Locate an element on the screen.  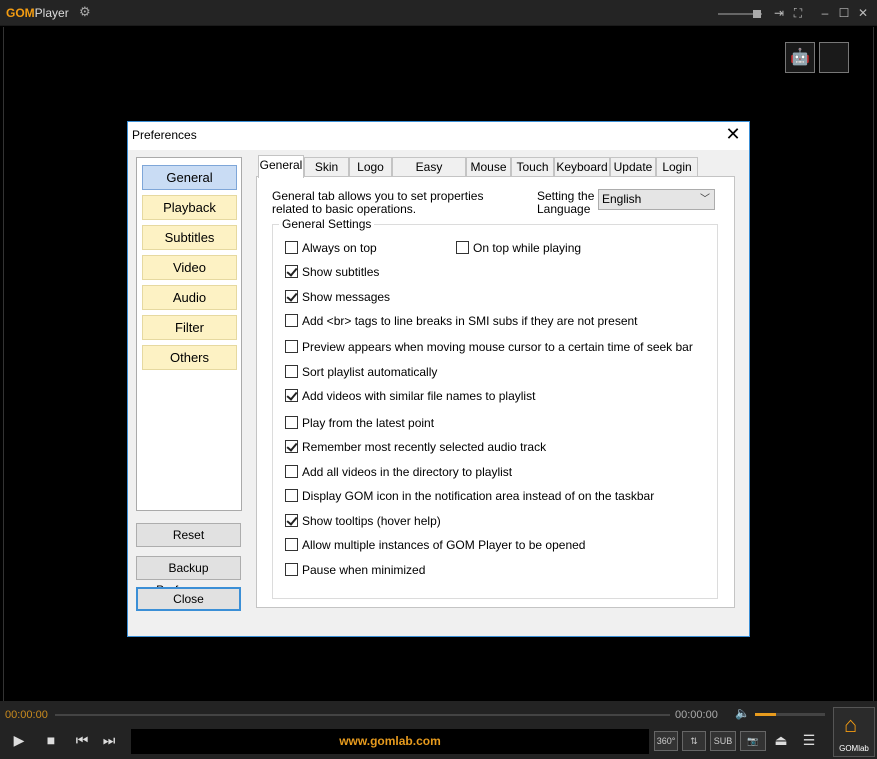
tab-login: Login is located at coordinates (677, 167).